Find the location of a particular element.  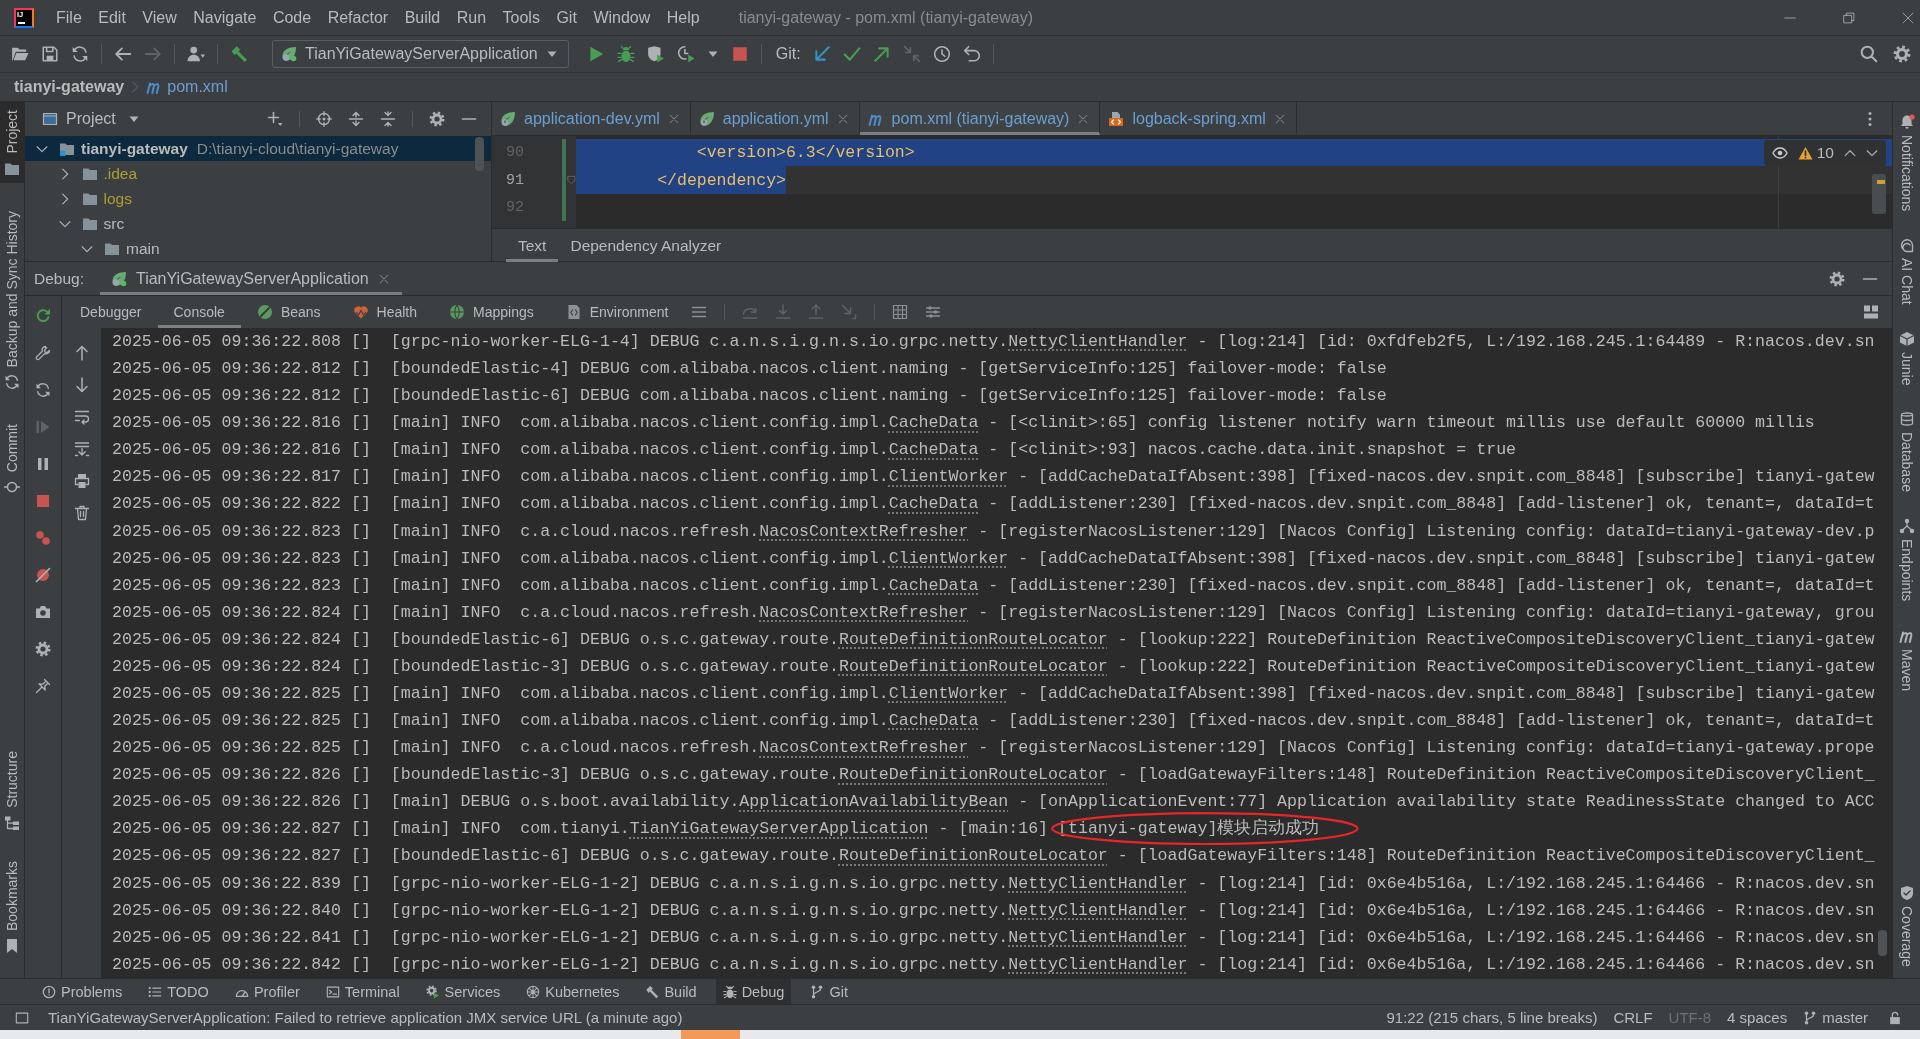

tool-window-button: Commit is located at coordinates (12, 459).